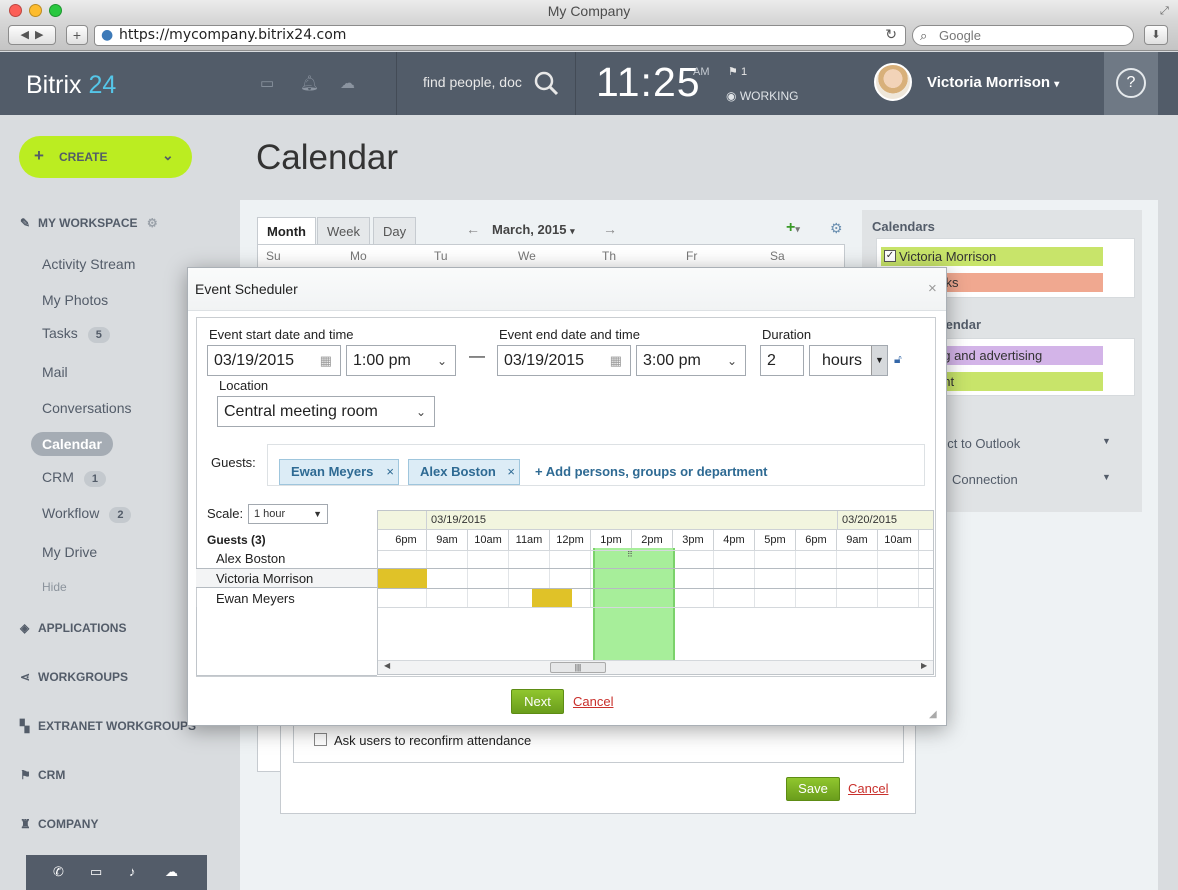 This screenshot has height=890, width=1178. I want to click on extranet-label: EXTRANET WORKGROUPS, so click(117, 726).